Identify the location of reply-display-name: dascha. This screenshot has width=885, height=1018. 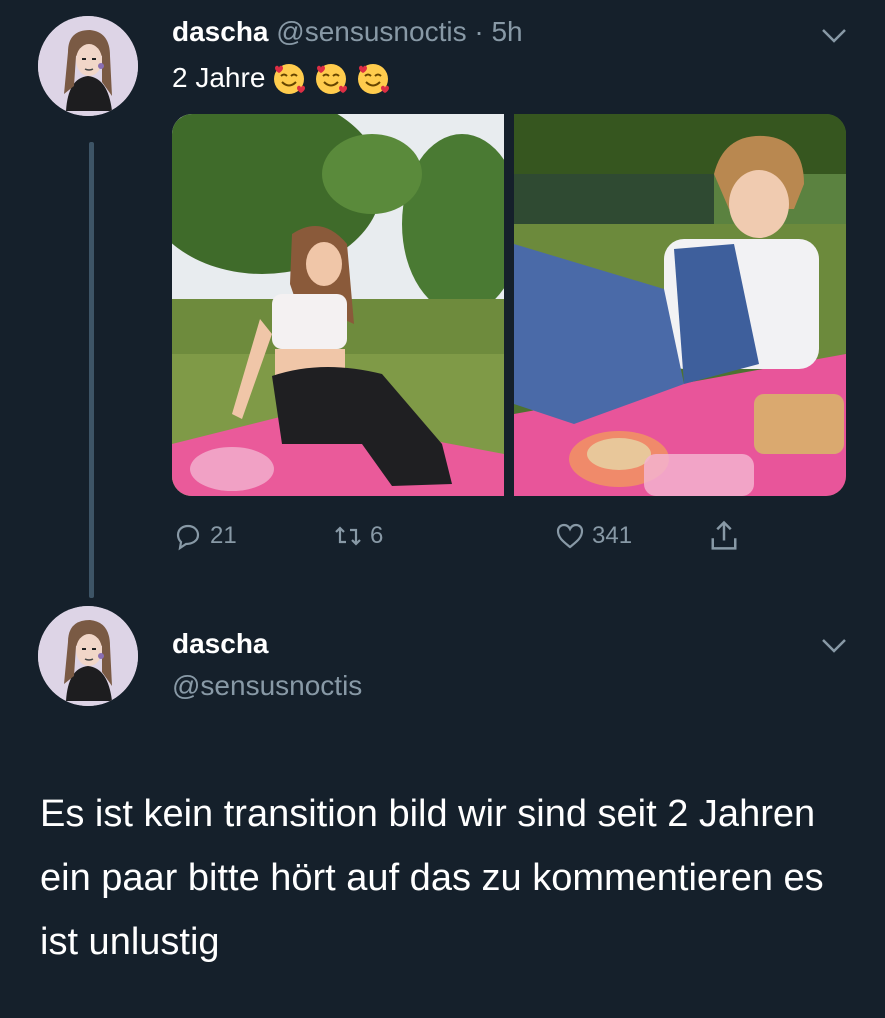
(220, 644).